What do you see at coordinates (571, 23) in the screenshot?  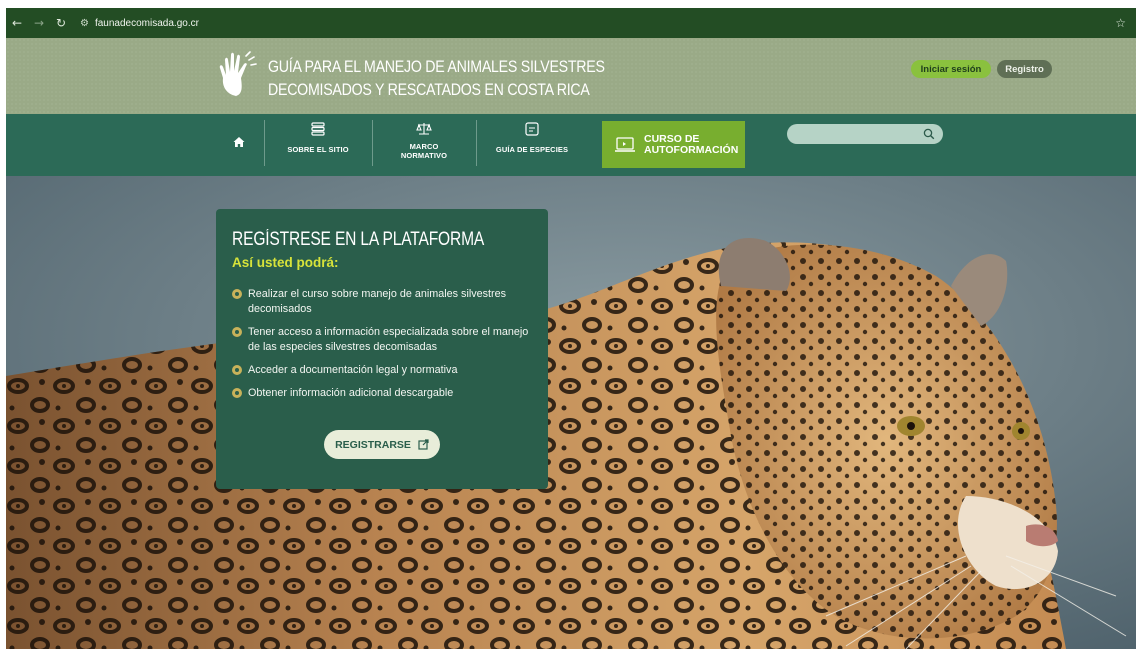 I see `browser-toolbar: ← → ↻ ⚙ faunadecomisada.go.cr ☆` at bounding box center [571, 23].